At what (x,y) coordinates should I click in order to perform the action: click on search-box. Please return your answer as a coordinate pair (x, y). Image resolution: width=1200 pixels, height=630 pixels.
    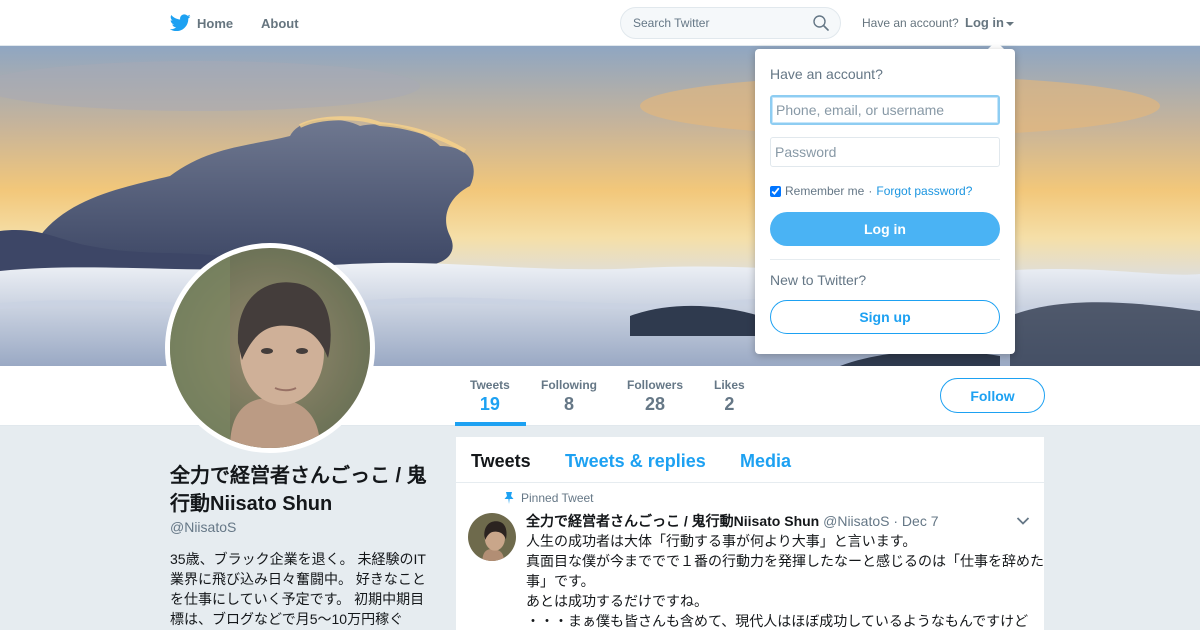
    Looking at the image, I should click on (730, 23).